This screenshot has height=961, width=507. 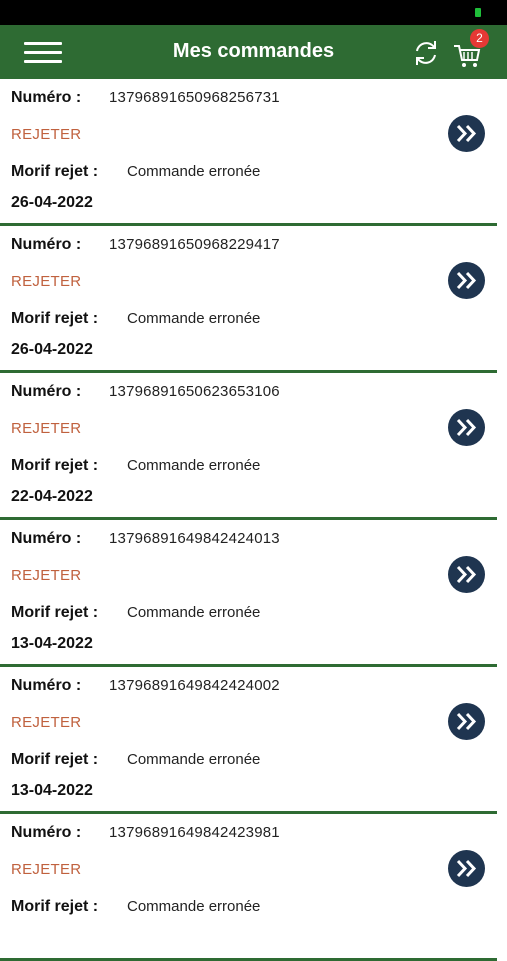 I want to click on order-number: 13796891649842424002, so click(x=194, y=685).